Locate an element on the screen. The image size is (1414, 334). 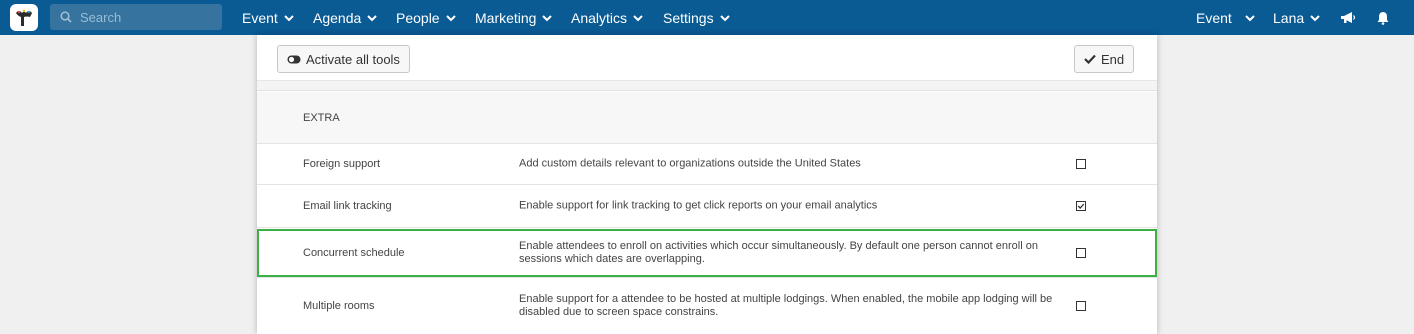
toolbar-divider is located at coordinates (707, 86).